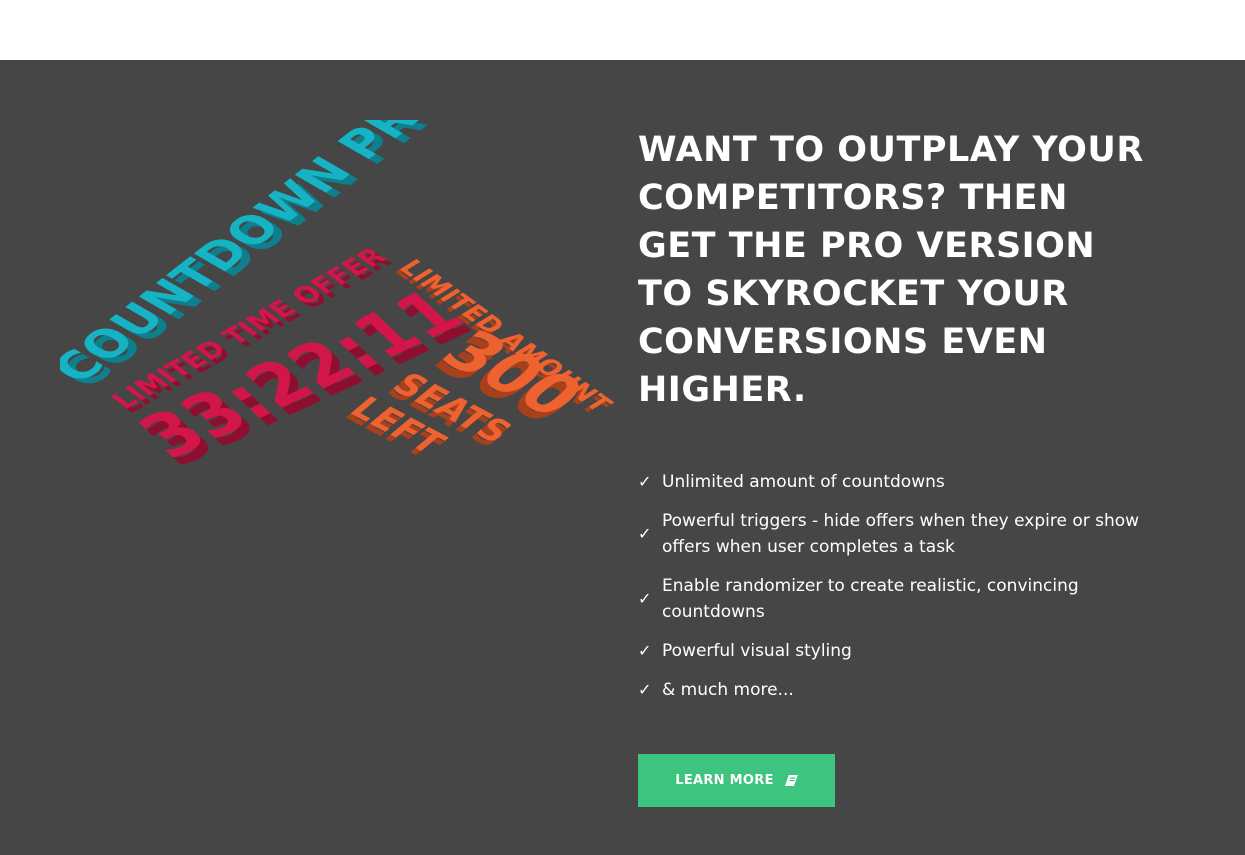  I want to click on feature-text: Unlimited amount of countdowns, so click(803, 482).